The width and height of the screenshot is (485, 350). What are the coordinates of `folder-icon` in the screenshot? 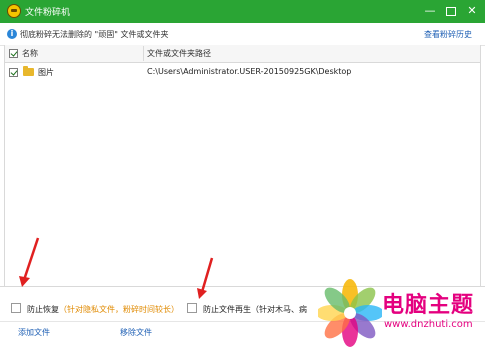 It's located at (28, 71).